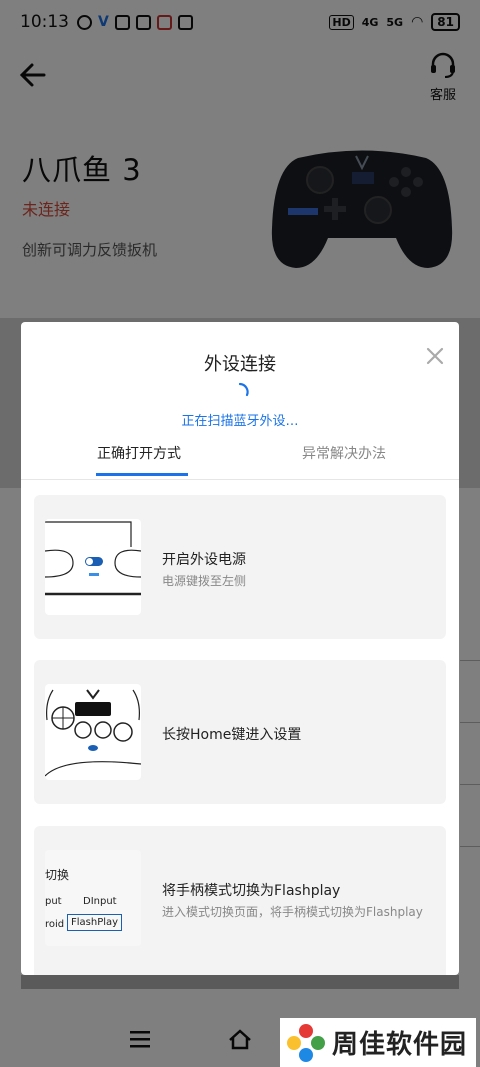 The height and width of the screenshot is (1067, 480). Describe the element at coordinates (53, 901) in the screenshot. I see `mode-image-put: put` at that location.